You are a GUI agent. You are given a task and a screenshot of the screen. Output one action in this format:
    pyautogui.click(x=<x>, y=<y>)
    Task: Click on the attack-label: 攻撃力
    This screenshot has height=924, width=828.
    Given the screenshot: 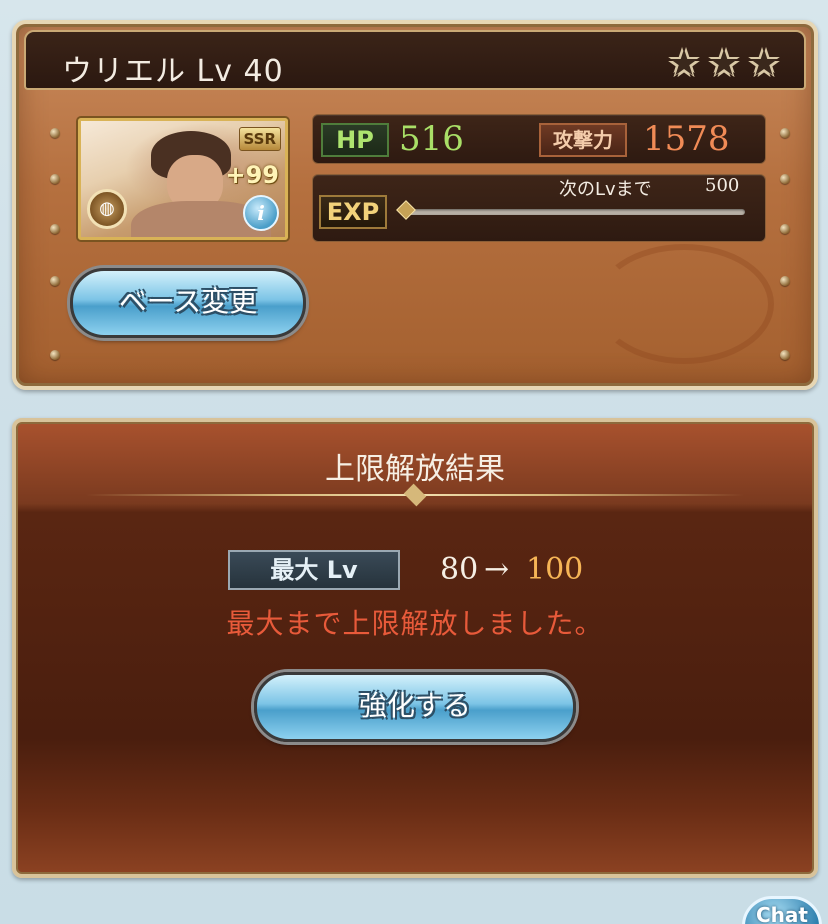 What is the action you would take?
    pyautogui.click(x=583, y=140)
    